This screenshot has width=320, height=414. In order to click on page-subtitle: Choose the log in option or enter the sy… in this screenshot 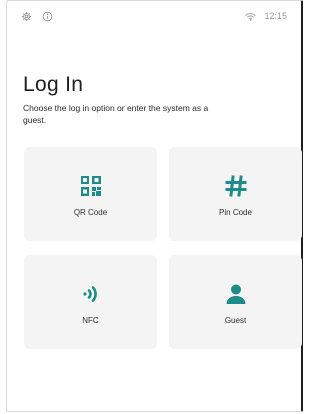, I will do `click(116, 114)`.